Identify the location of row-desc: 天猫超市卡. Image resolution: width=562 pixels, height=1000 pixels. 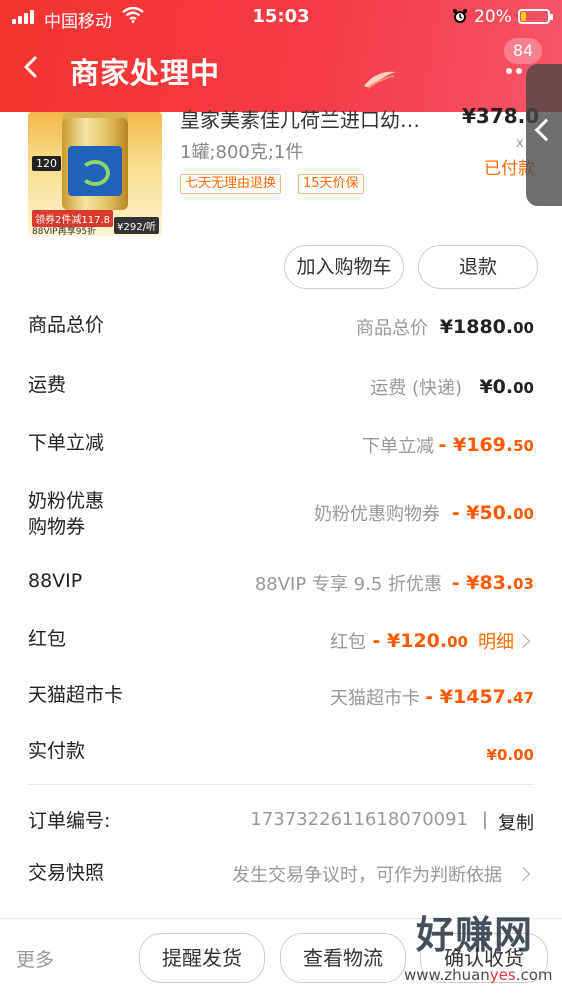
(375, 698).